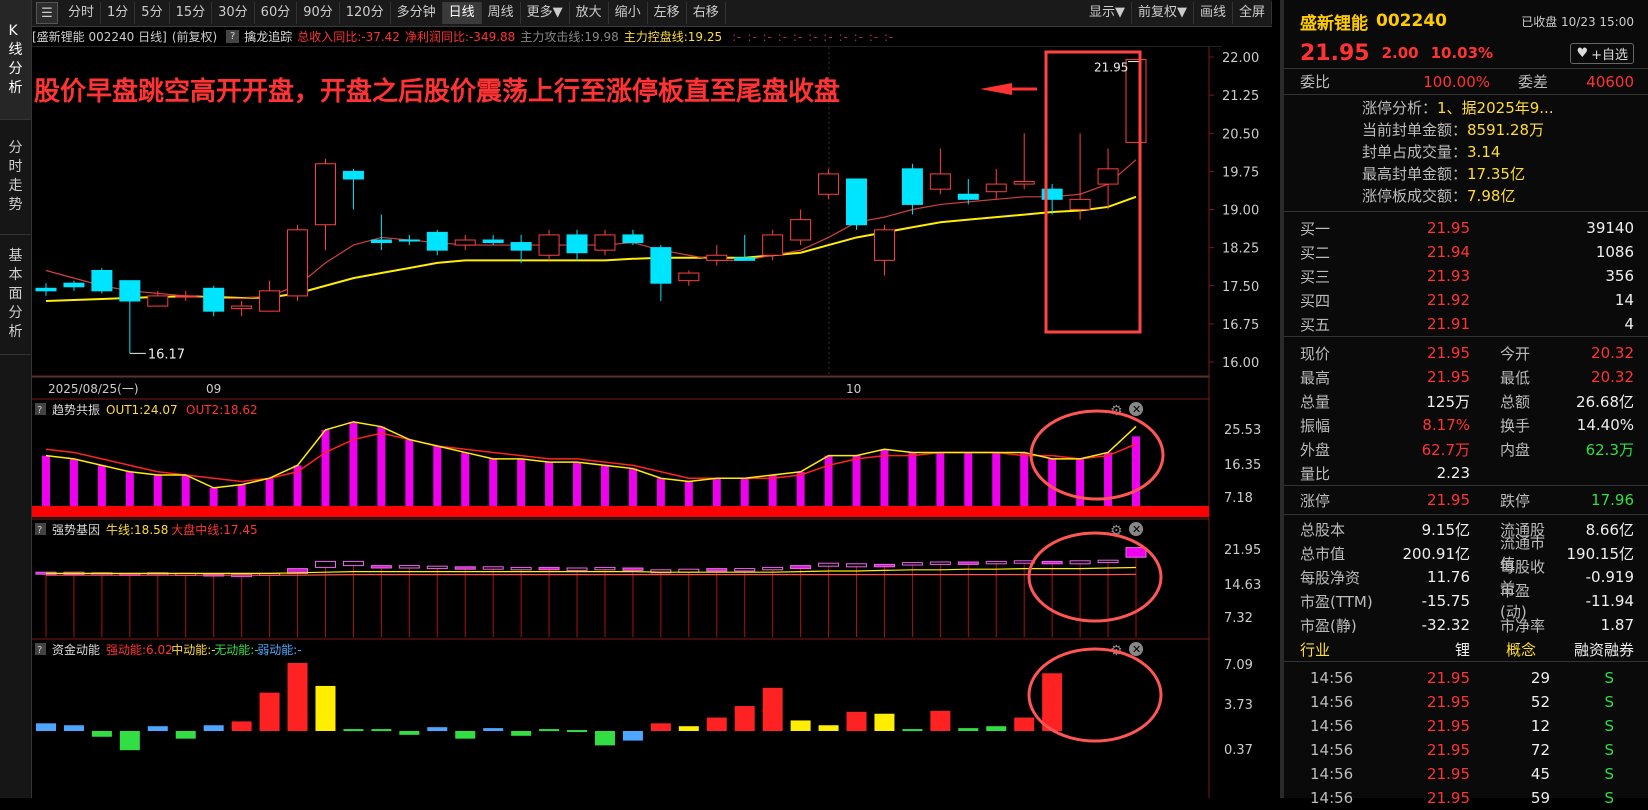 This screenshot has height=810, width=1648. What do you see at coordinates (589, 13) in the screenshot?
I see `period-12: 放大` at bounding box center [589, 13].